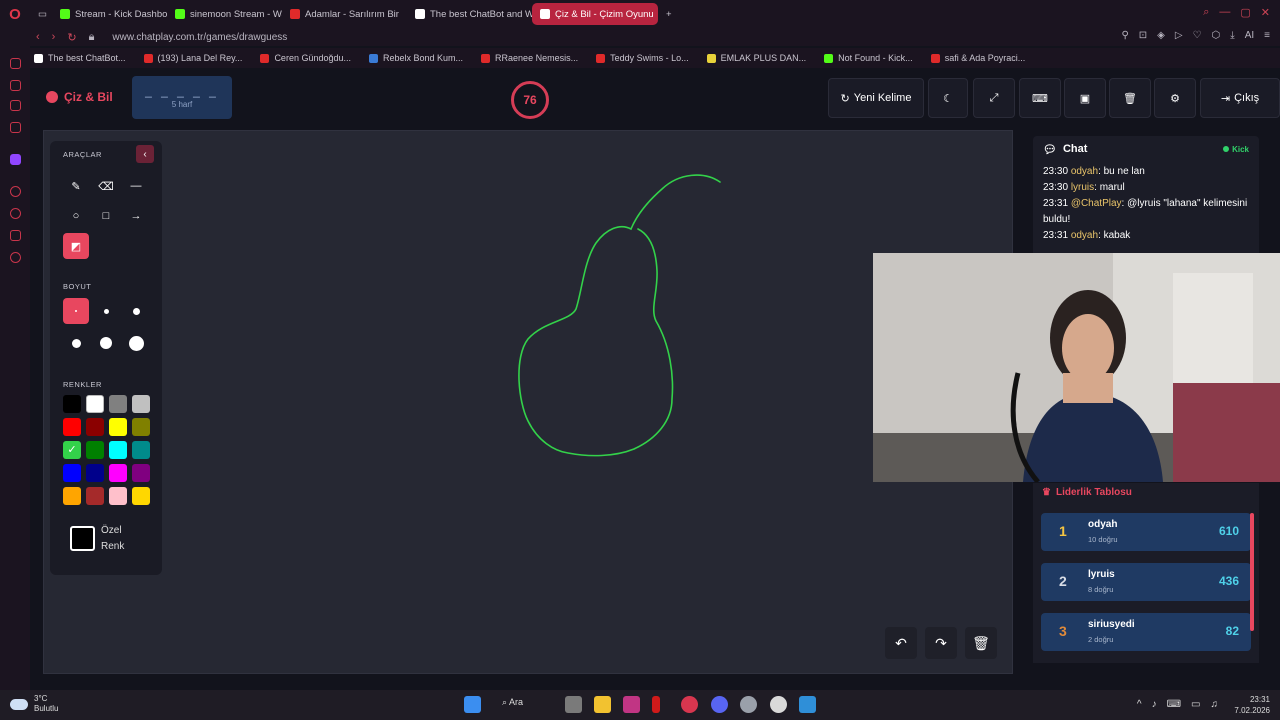 The image size is (1280, 720). Describe the element at coordinates (79, 97) in the screenshot. I see `app-logo: Çiz & Bil` at that location.